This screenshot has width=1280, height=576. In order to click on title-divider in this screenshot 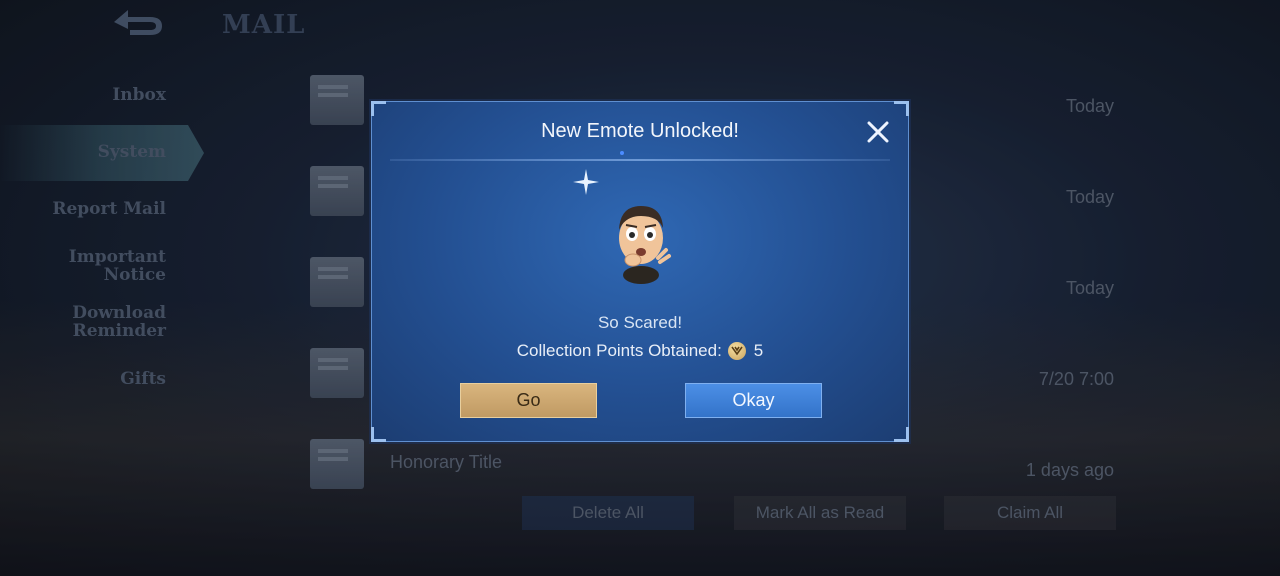, I will do `click(640, 160)`.